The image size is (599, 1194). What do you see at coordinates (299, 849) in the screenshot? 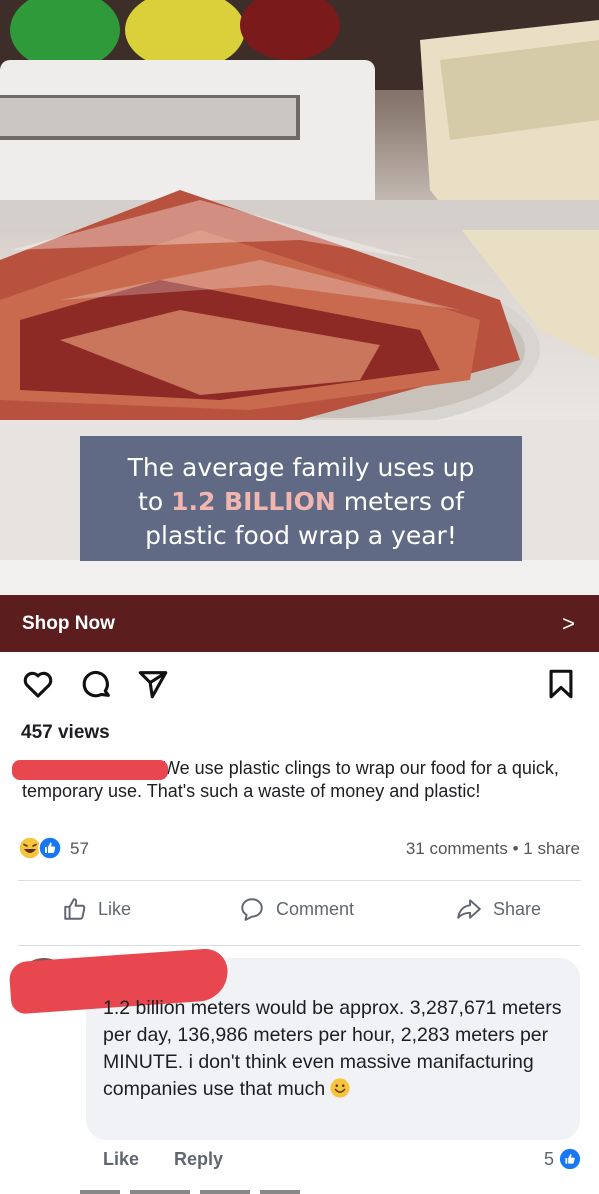
I see `reactions-row: 57 31 comments • 1 share` at bounding box center [299, 849].